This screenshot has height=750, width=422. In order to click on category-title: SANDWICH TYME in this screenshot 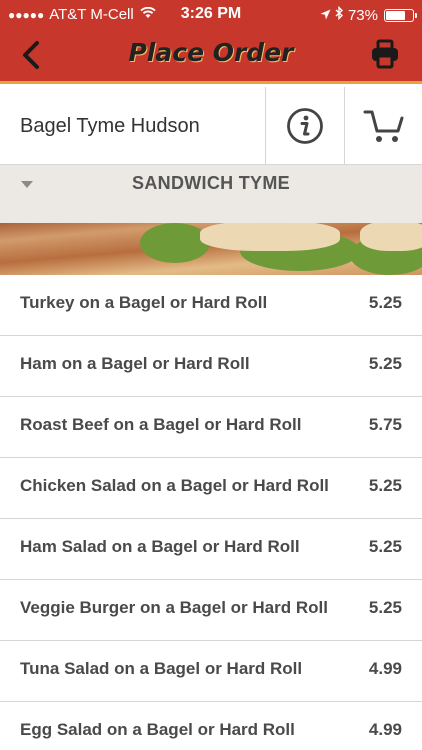, I will do `click(211, 183)`.